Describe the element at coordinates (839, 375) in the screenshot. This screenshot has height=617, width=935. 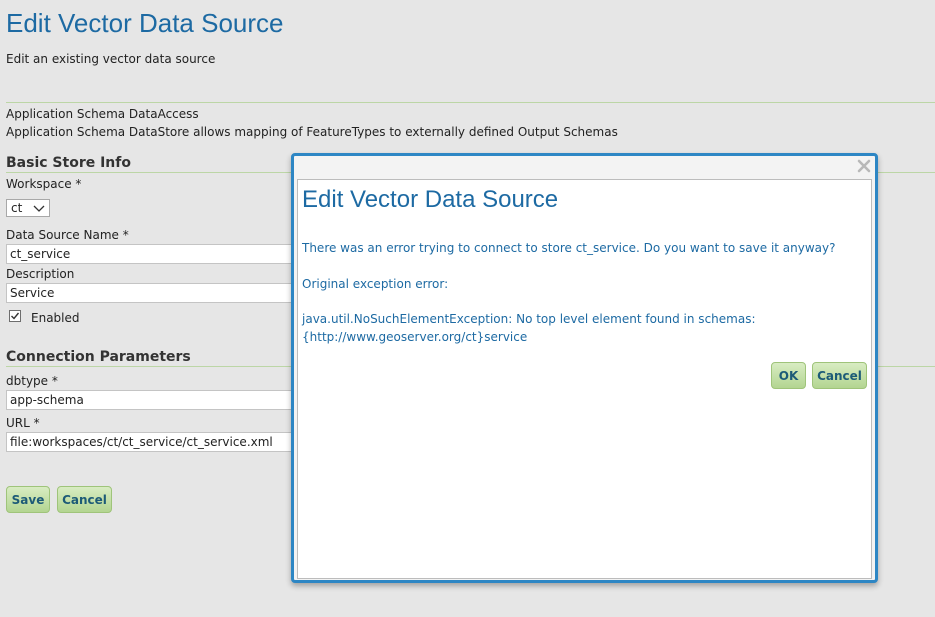
I see `dialog-cancel-button: Cancel` at that location.